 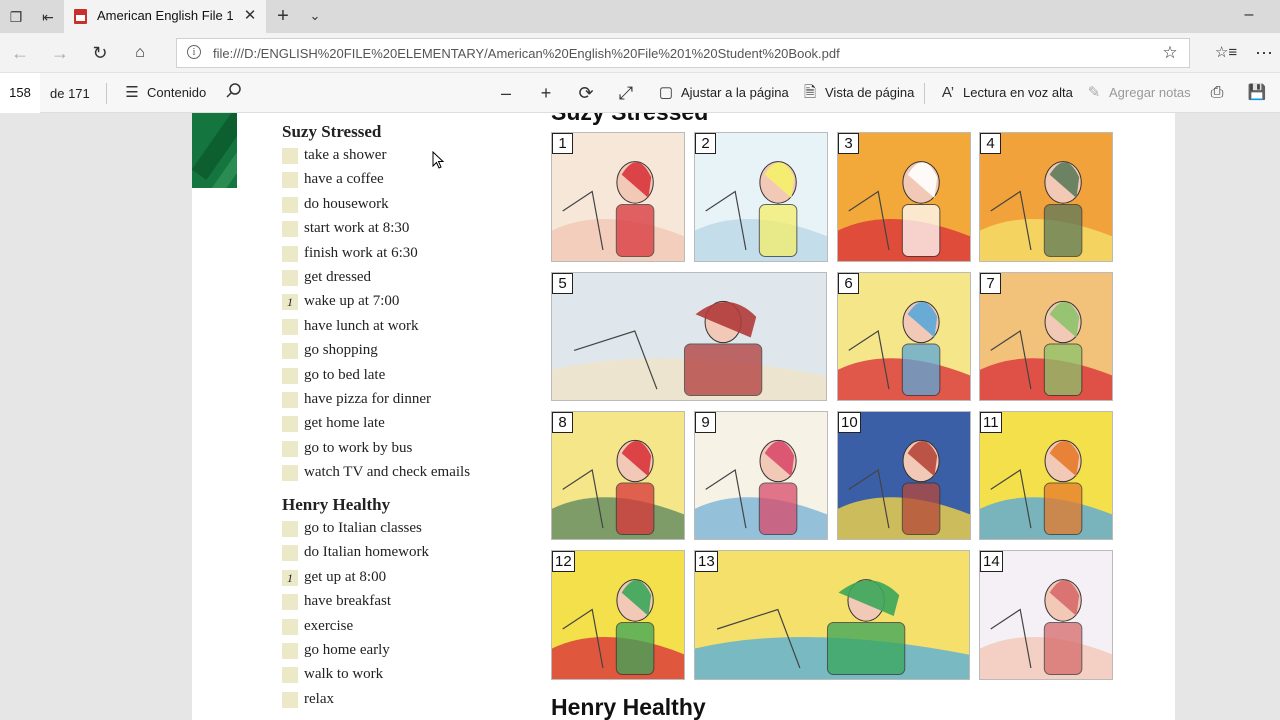 What do you see at coordinates (618, 197) in the screenshot?
I see `story-panel: 1` at bounding box center [618, 197].